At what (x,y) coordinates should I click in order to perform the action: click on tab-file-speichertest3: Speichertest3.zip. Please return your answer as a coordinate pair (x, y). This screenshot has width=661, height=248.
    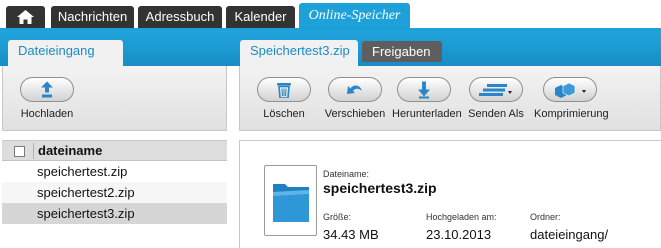
    Looking at the image, I should click on (299, 53).